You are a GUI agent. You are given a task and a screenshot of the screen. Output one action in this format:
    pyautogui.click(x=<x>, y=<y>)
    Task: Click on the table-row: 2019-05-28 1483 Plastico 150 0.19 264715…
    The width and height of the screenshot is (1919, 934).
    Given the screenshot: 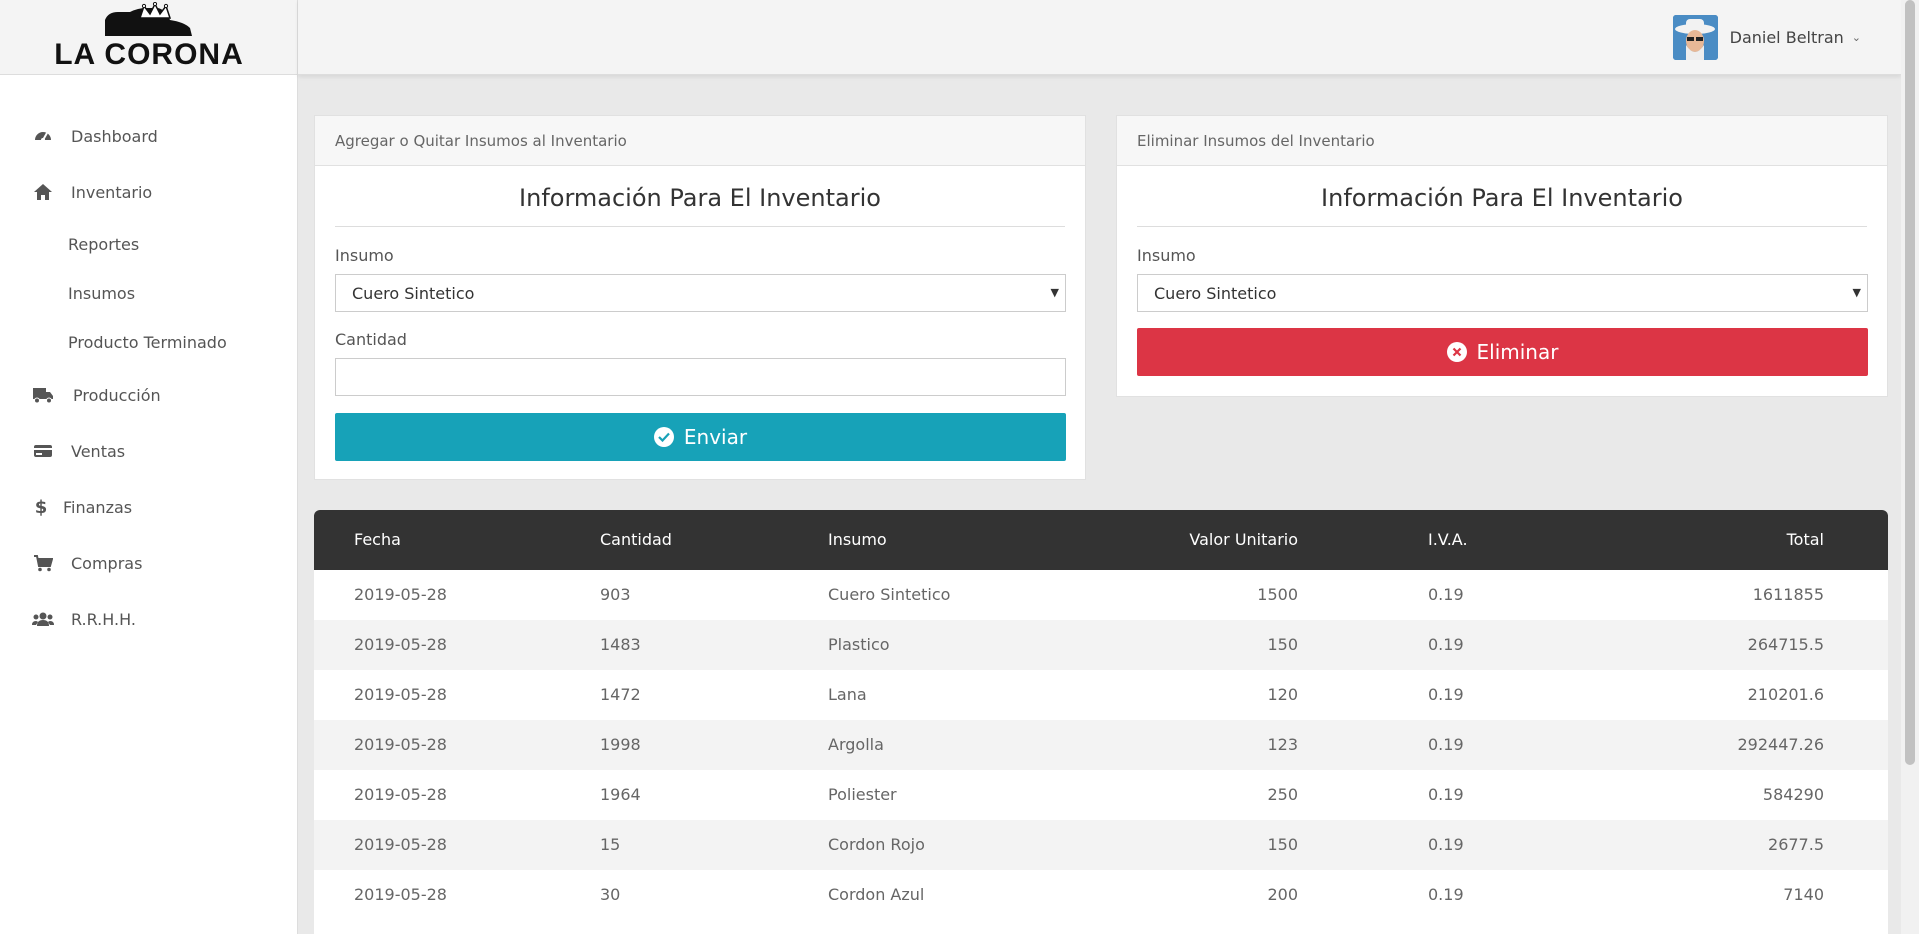 What is the action you would take?
    pyautogui.click(x=1101, y=645)
    